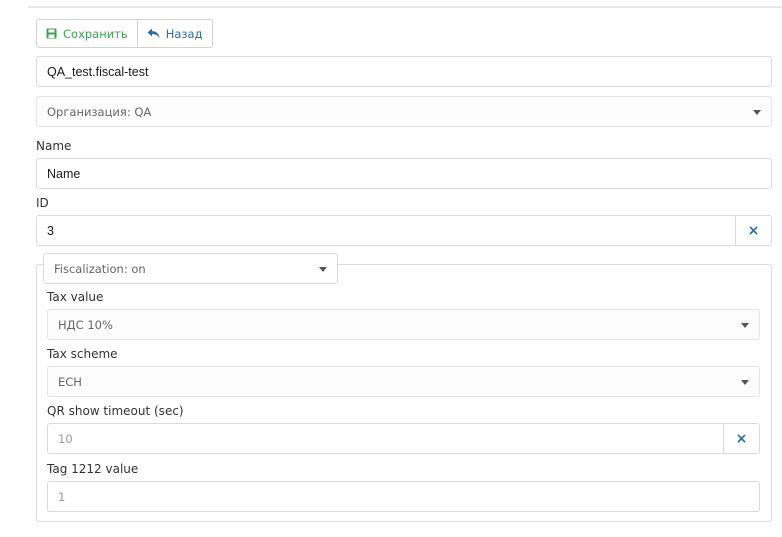 Image resolution: width=782 pixels, height=537 pixels. I want to click on save-button: Сохранить, so click(87, 33).